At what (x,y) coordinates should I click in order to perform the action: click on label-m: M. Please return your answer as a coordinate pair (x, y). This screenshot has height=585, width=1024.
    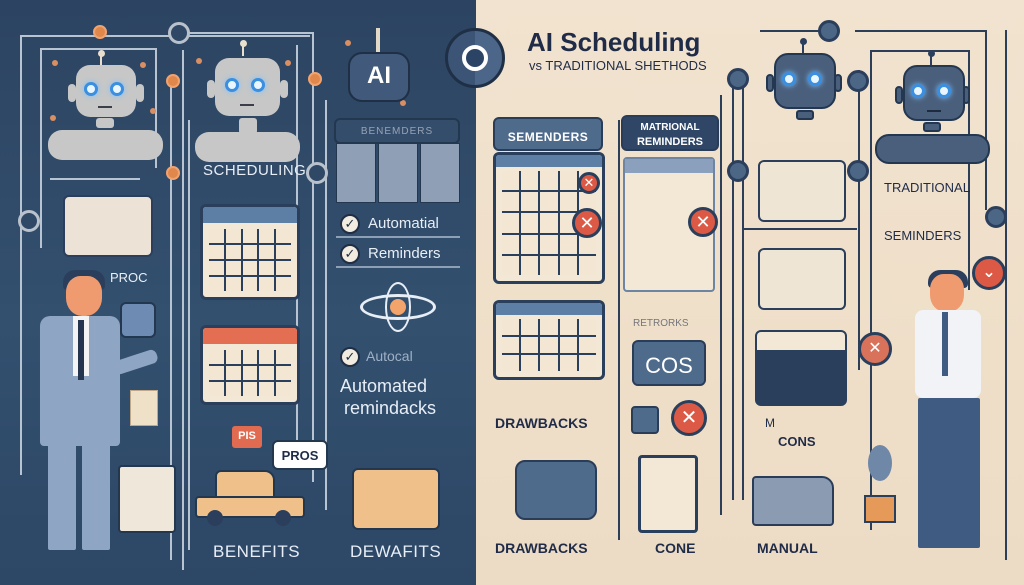
    Looking at the image, I should click on (770, 423).